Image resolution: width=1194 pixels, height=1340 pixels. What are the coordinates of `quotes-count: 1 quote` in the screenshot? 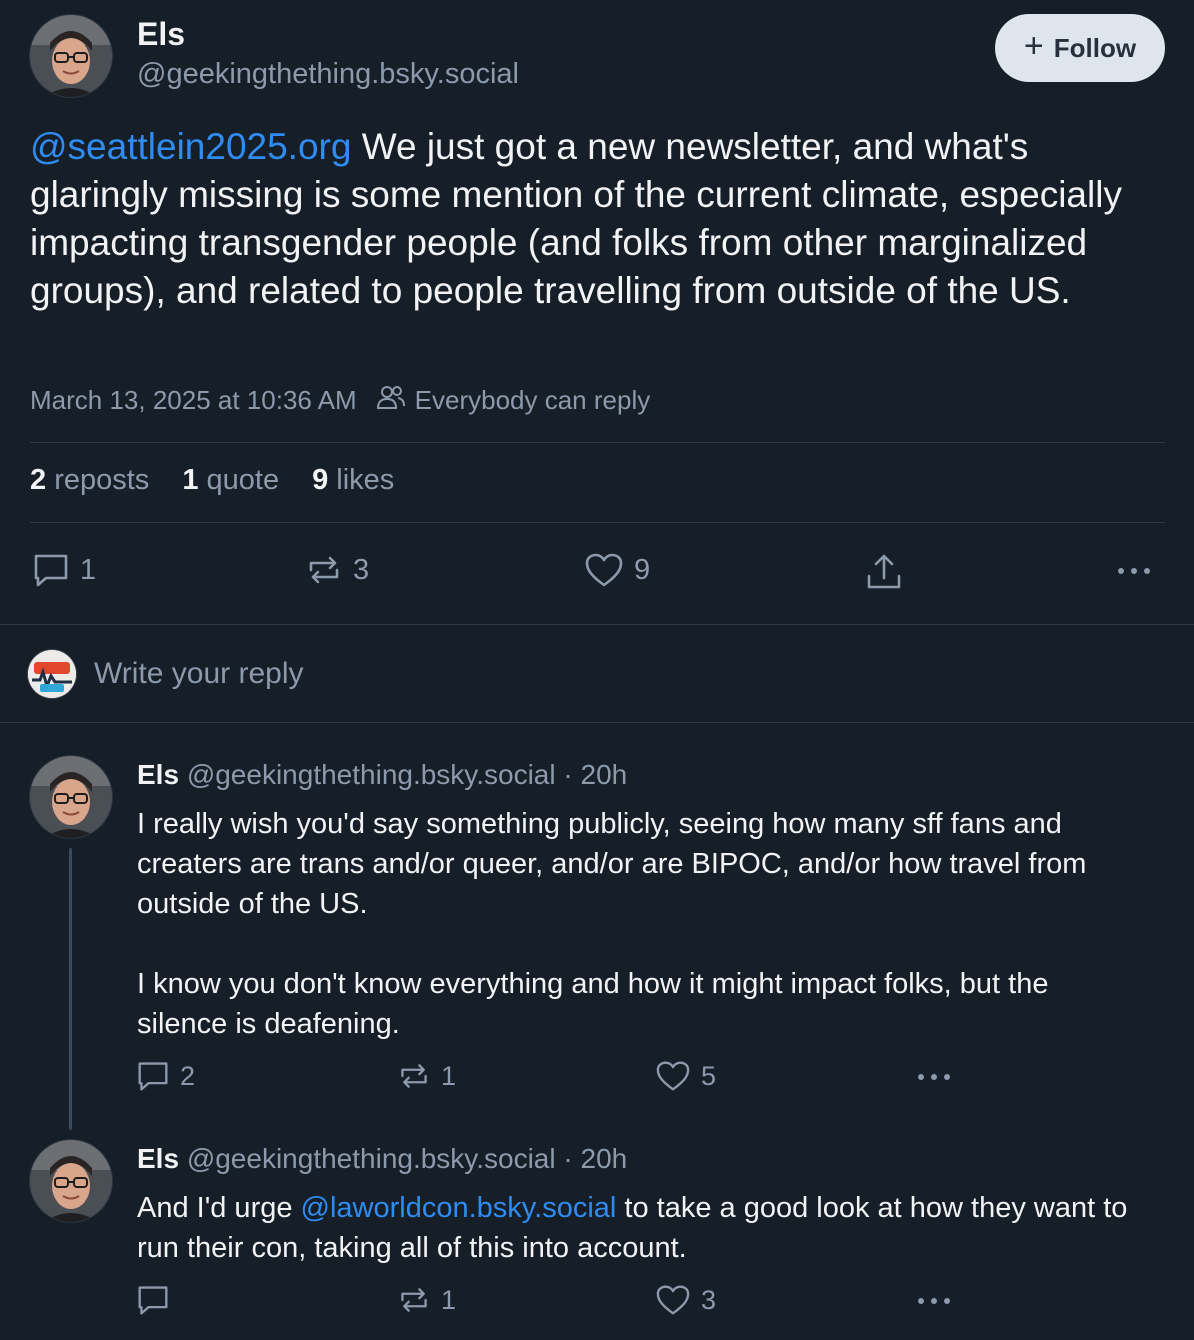 It's located at (230, 480).